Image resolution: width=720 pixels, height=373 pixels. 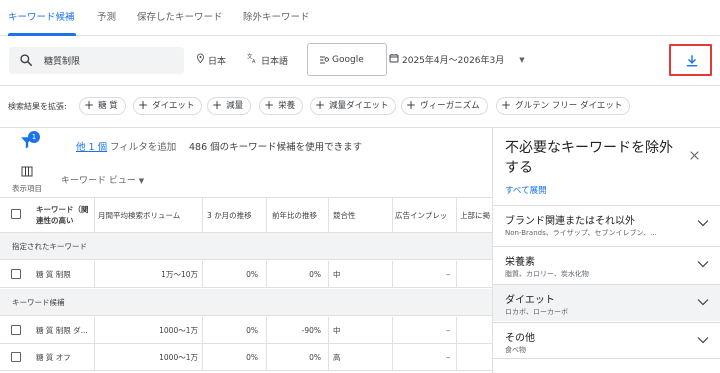 I want to click on svg-text: A, so click(x=254, y=61).